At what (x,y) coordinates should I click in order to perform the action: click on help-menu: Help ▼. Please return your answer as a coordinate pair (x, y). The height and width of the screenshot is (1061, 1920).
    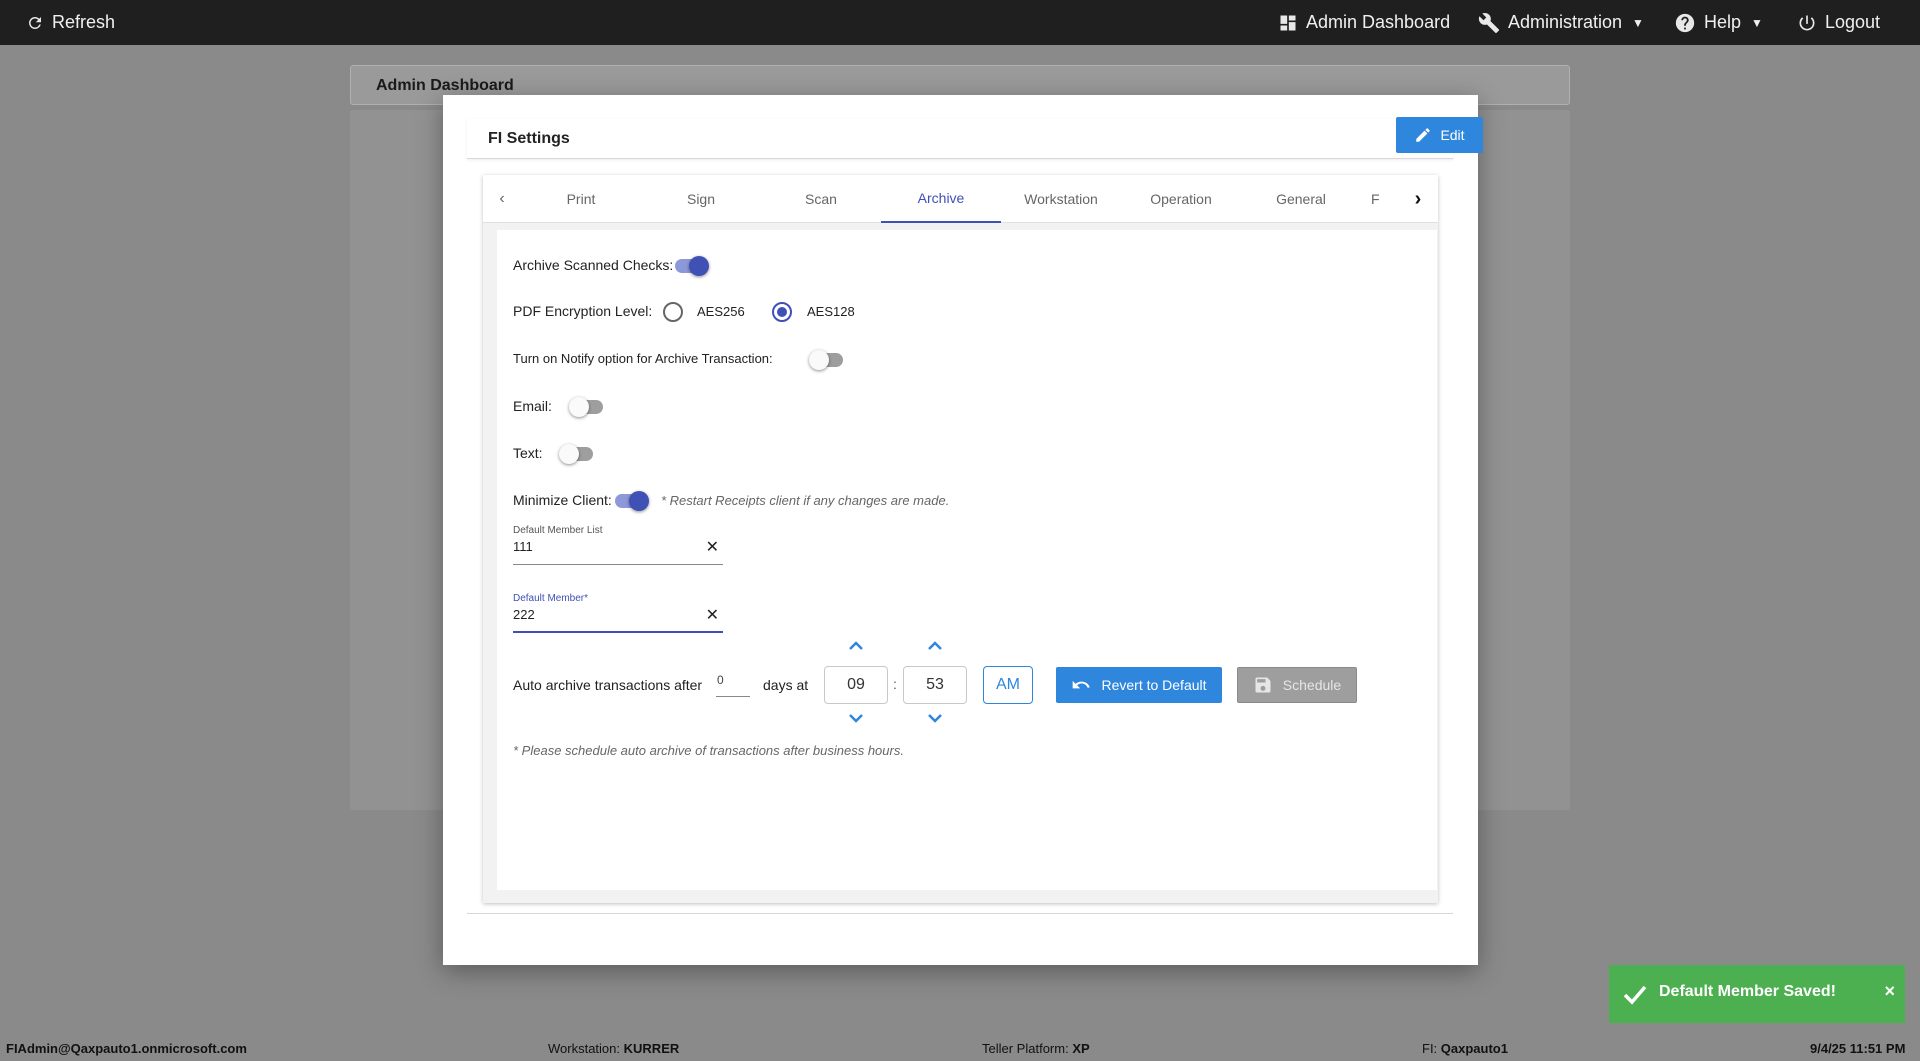
    Looking at the image, I should click on (1718, 22).